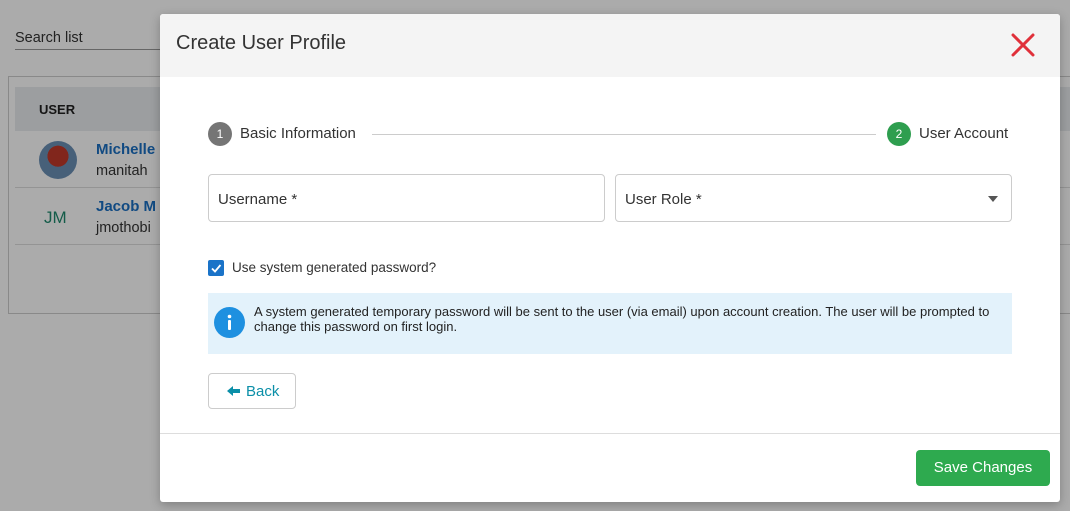  I want to click on user-role-select: User Role *, so click(813, 198).